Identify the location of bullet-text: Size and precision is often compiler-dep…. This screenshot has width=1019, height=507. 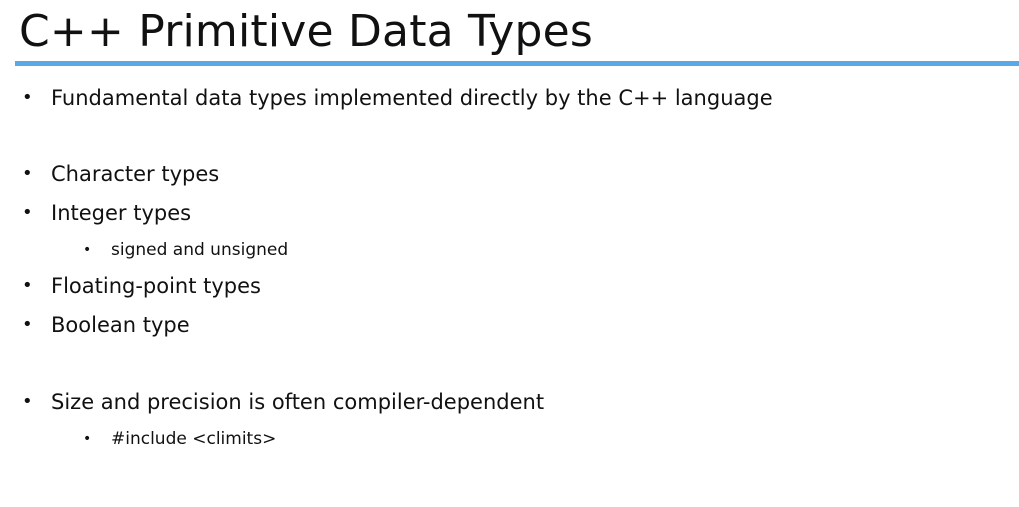
(298, 402).